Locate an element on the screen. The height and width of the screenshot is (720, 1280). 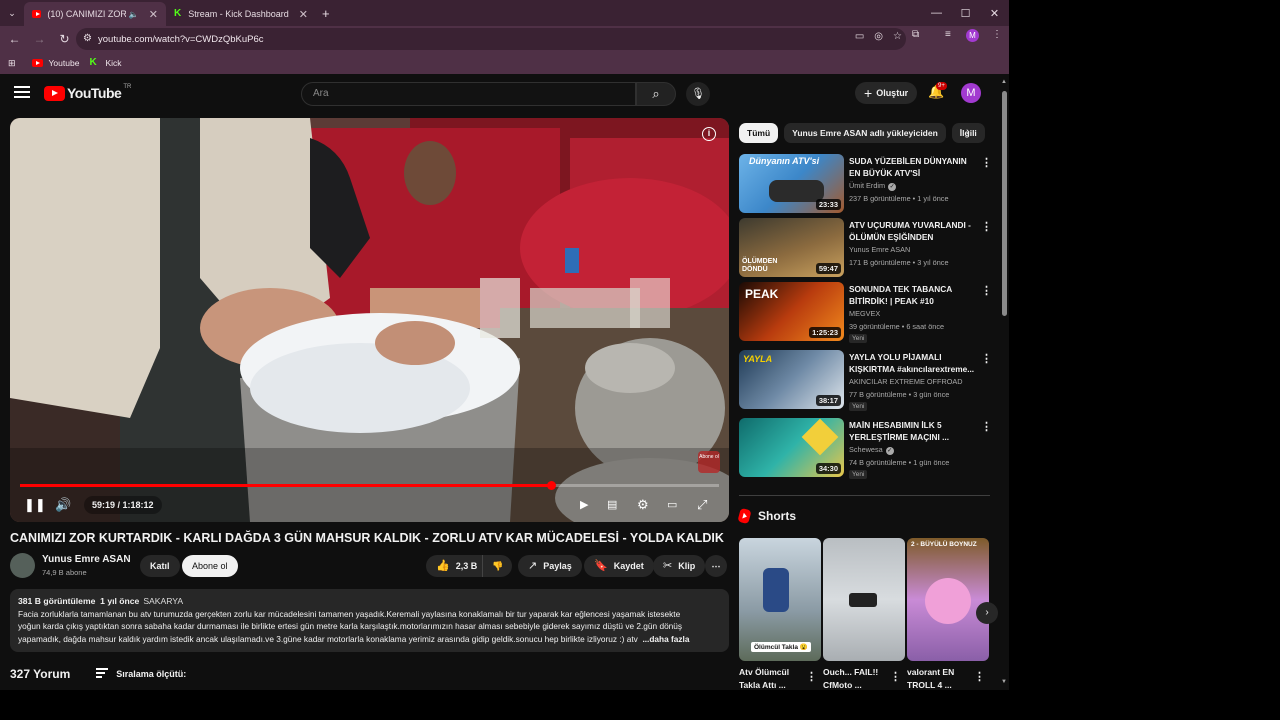
video-thumbnail: 34:30 is located at coordinates (791, 447).